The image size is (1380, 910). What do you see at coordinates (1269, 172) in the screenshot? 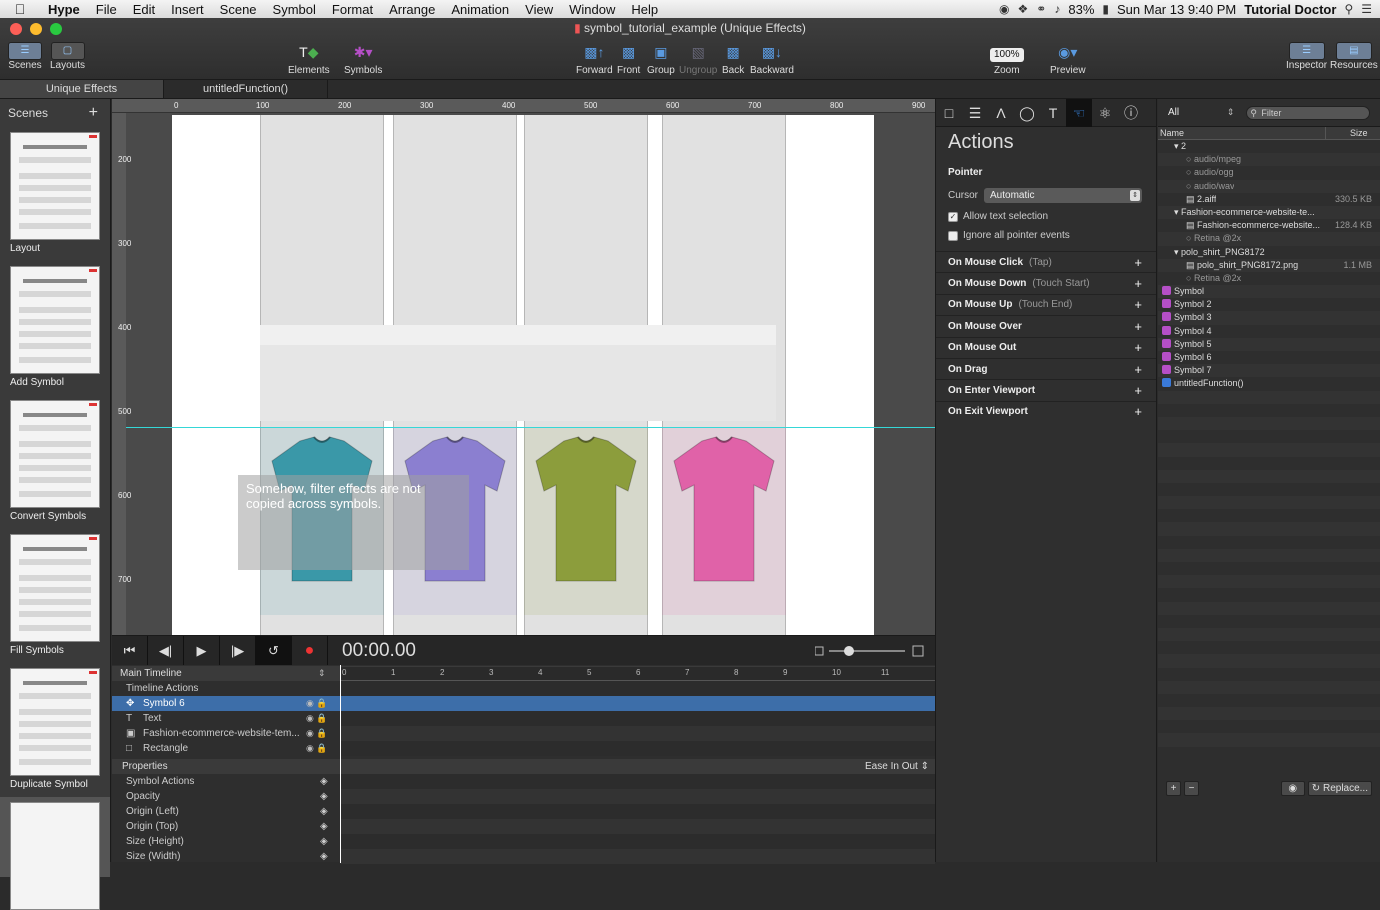
I see `resource-row: ○ audio/ogg` at bounding box center [1269, 172].